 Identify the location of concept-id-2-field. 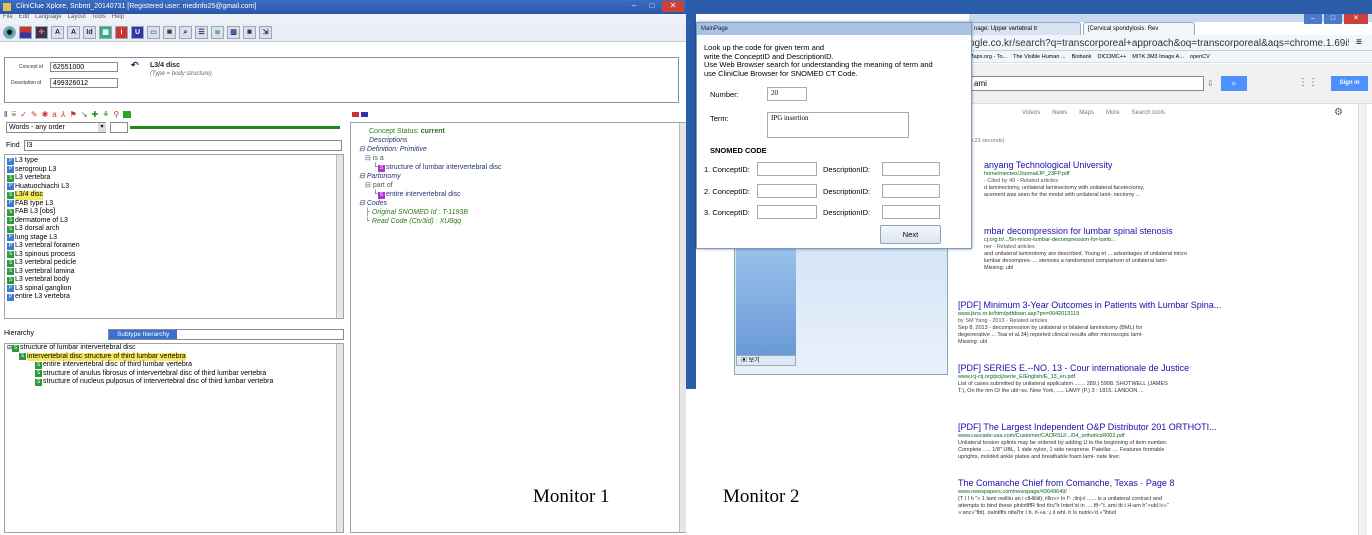
(787, 191).